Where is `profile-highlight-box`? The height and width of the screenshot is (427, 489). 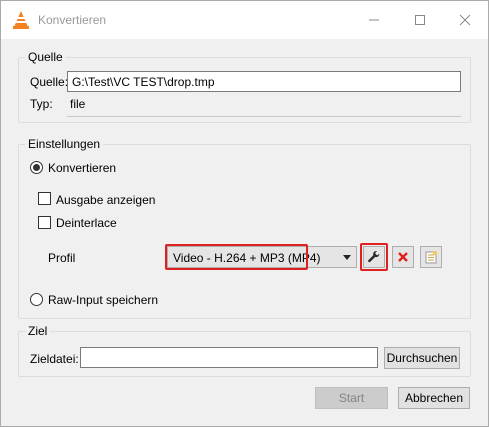 profile-highlight-box is located at coordinates (236, 257).